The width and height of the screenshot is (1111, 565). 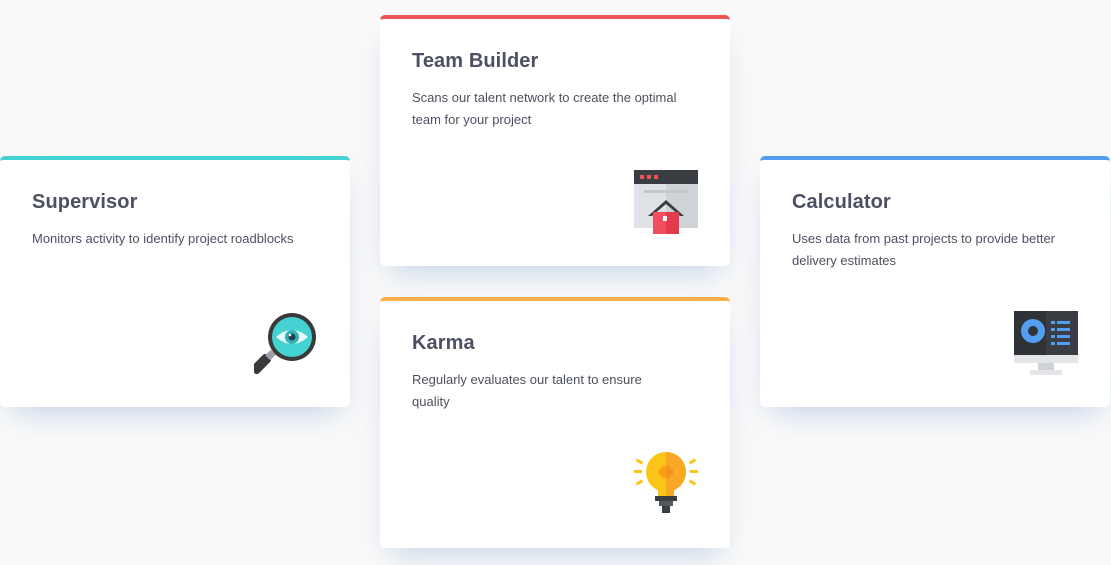 What do you see at coordinates (666, 484) in the screenshot?
I see `lightbulb-icon` at bounding box center [666, 484].